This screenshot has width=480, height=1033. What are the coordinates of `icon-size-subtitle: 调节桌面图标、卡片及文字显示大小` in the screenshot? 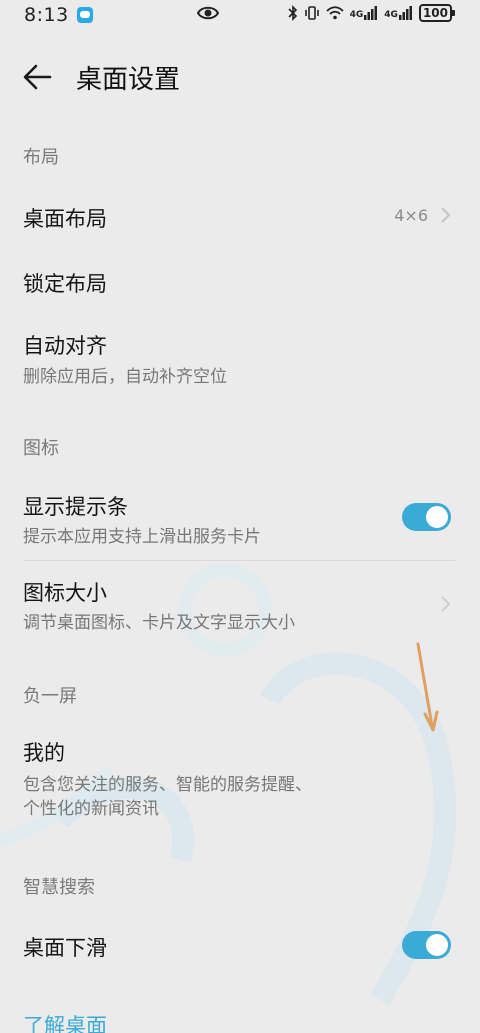 It's located at (159, 623).